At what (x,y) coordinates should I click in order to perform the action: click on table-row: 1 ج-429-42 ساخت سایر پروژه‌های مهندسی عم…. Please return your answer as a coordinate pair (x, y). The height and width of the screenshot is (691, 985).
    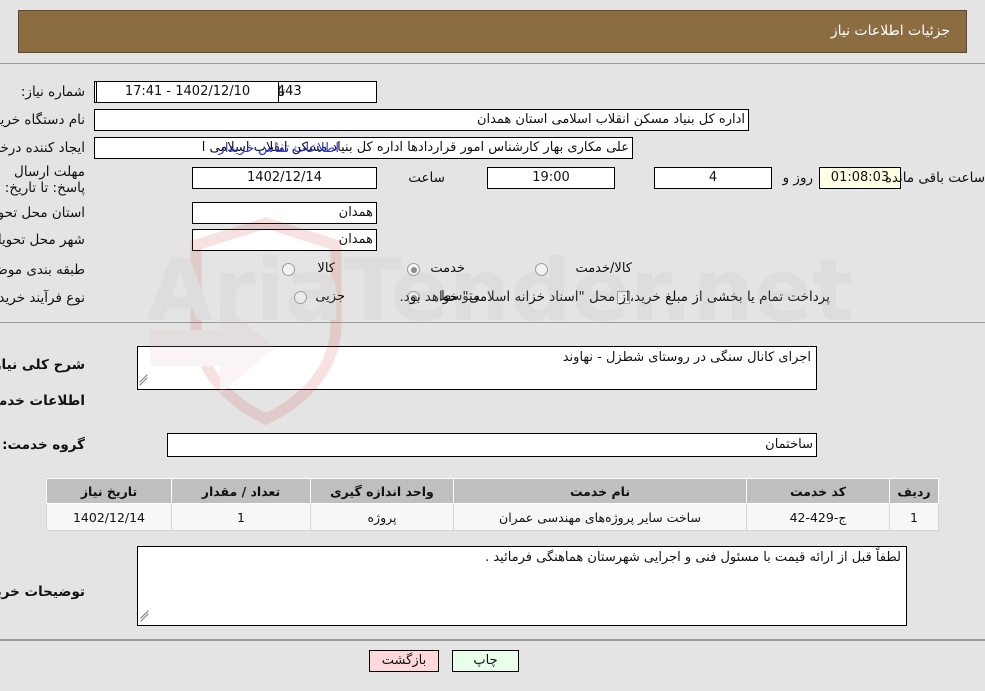
    Looking at the image, I should click on (492, 517).